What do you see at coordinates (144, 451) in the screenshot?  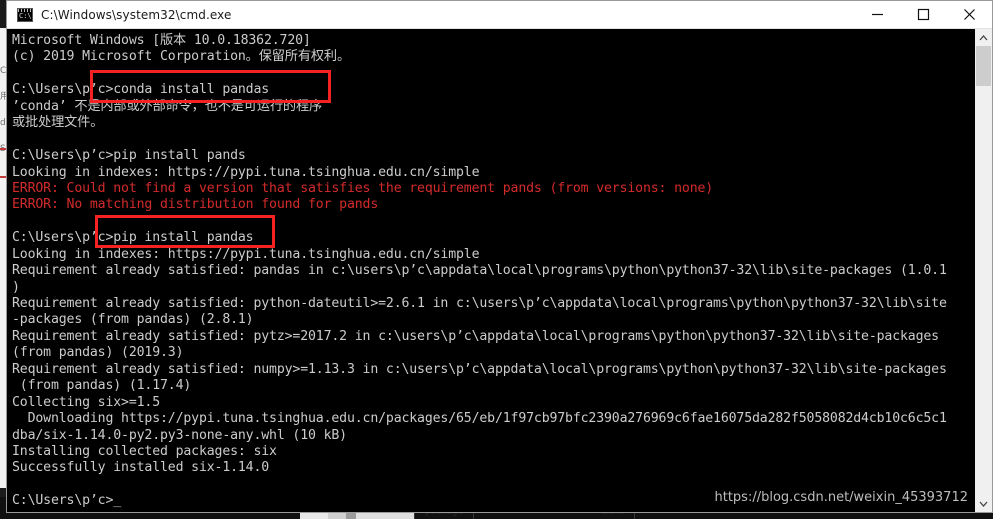 I see `terminal-line: Installing collected packages: six` at bounding box center [144, 451].